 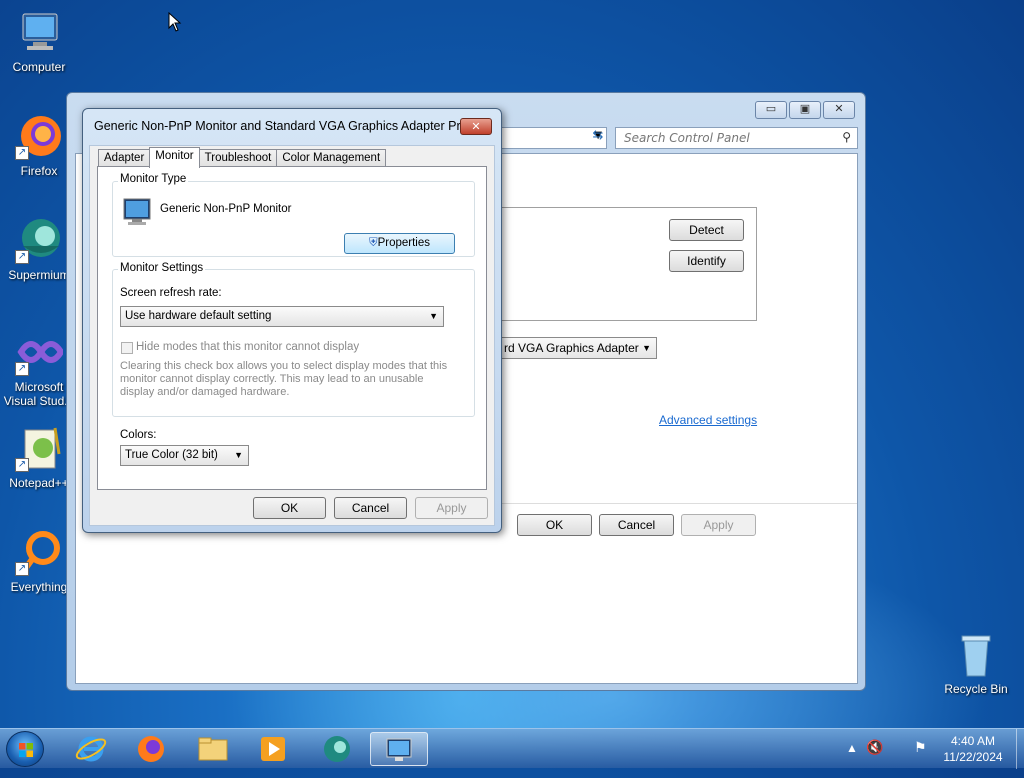 What do you see at coordinates (153, 179) in the screenshot?
I see `monitor-type-label: Monitor Type` at bounding box center [153, 179].